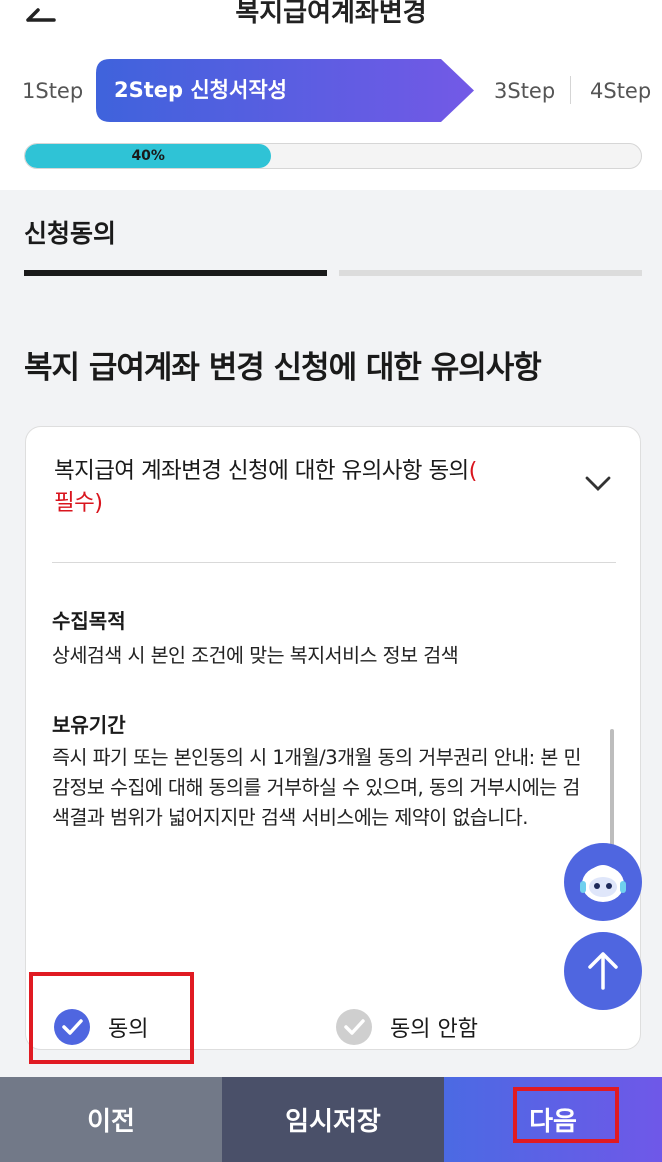  What do you see at coordinates (354, 1027) in the screenshot?
I see `unchecked-circle-icon` at bounding box center [354, 1027].